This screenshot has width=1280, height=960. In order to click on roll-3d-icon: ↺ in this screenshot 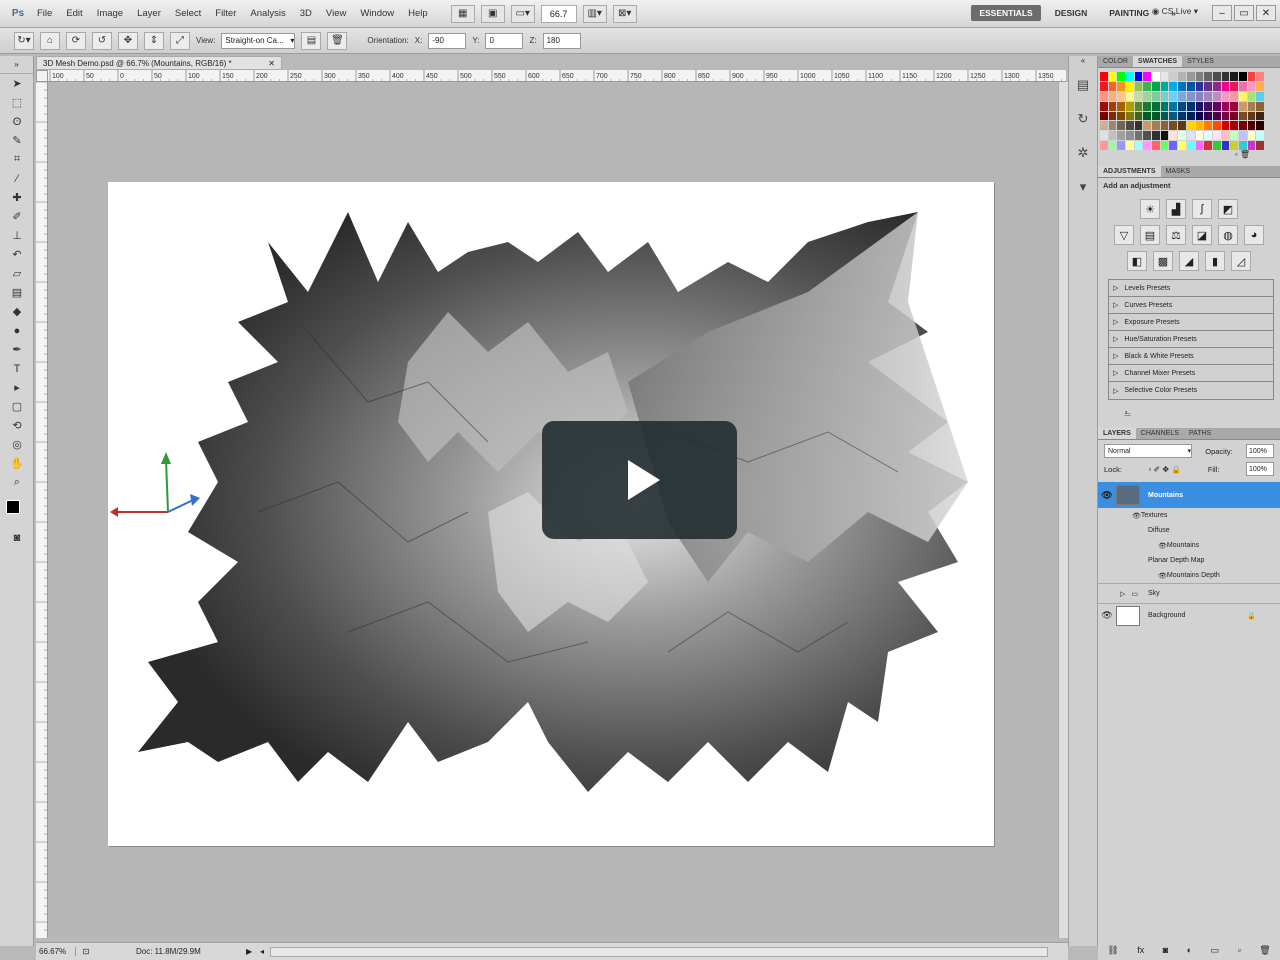, I will do `click(102, 40)`.